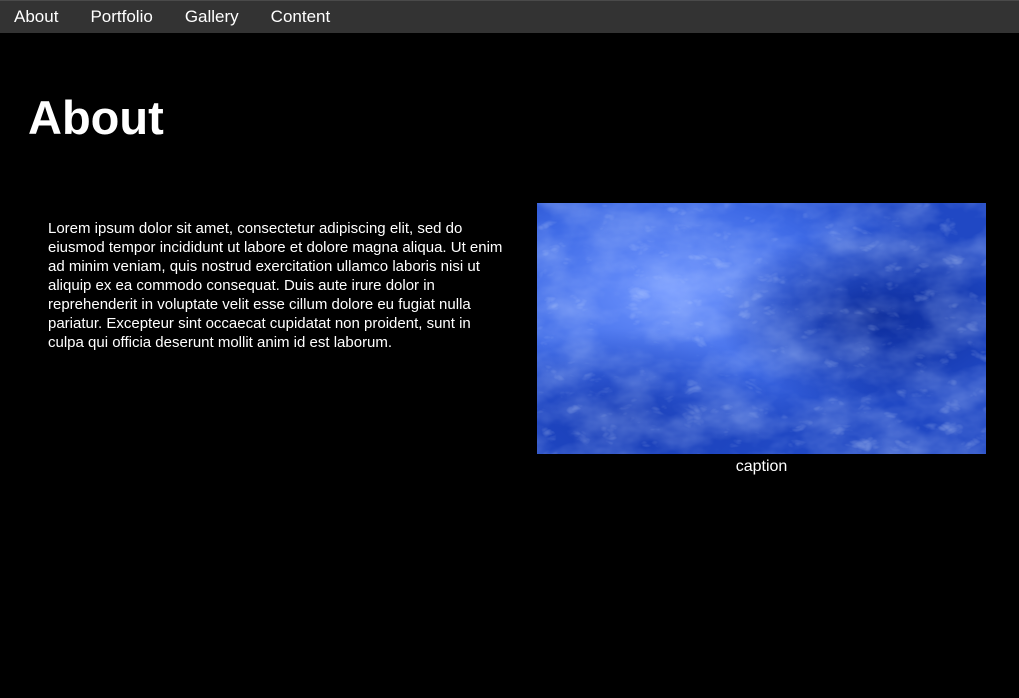 This screenshot has height=698, width=1019. I want to click on nav-item-content: Content, so click(301, 17).